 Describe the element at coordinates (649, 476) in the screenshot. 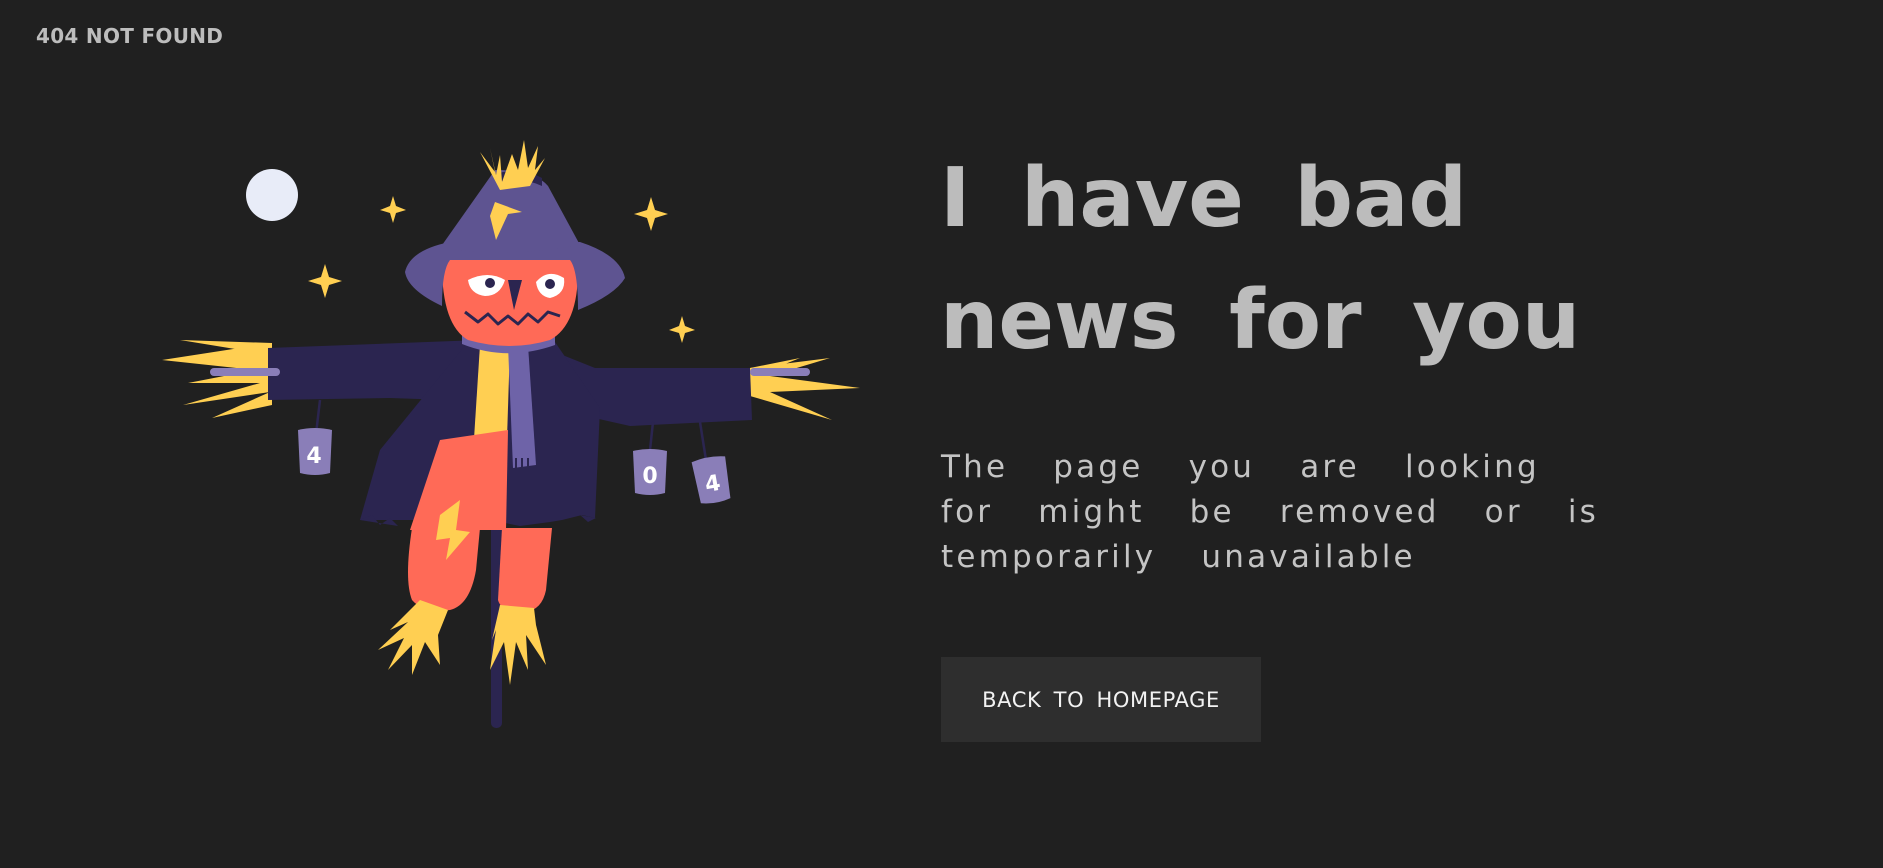

I see `can-label: 0` at that location.